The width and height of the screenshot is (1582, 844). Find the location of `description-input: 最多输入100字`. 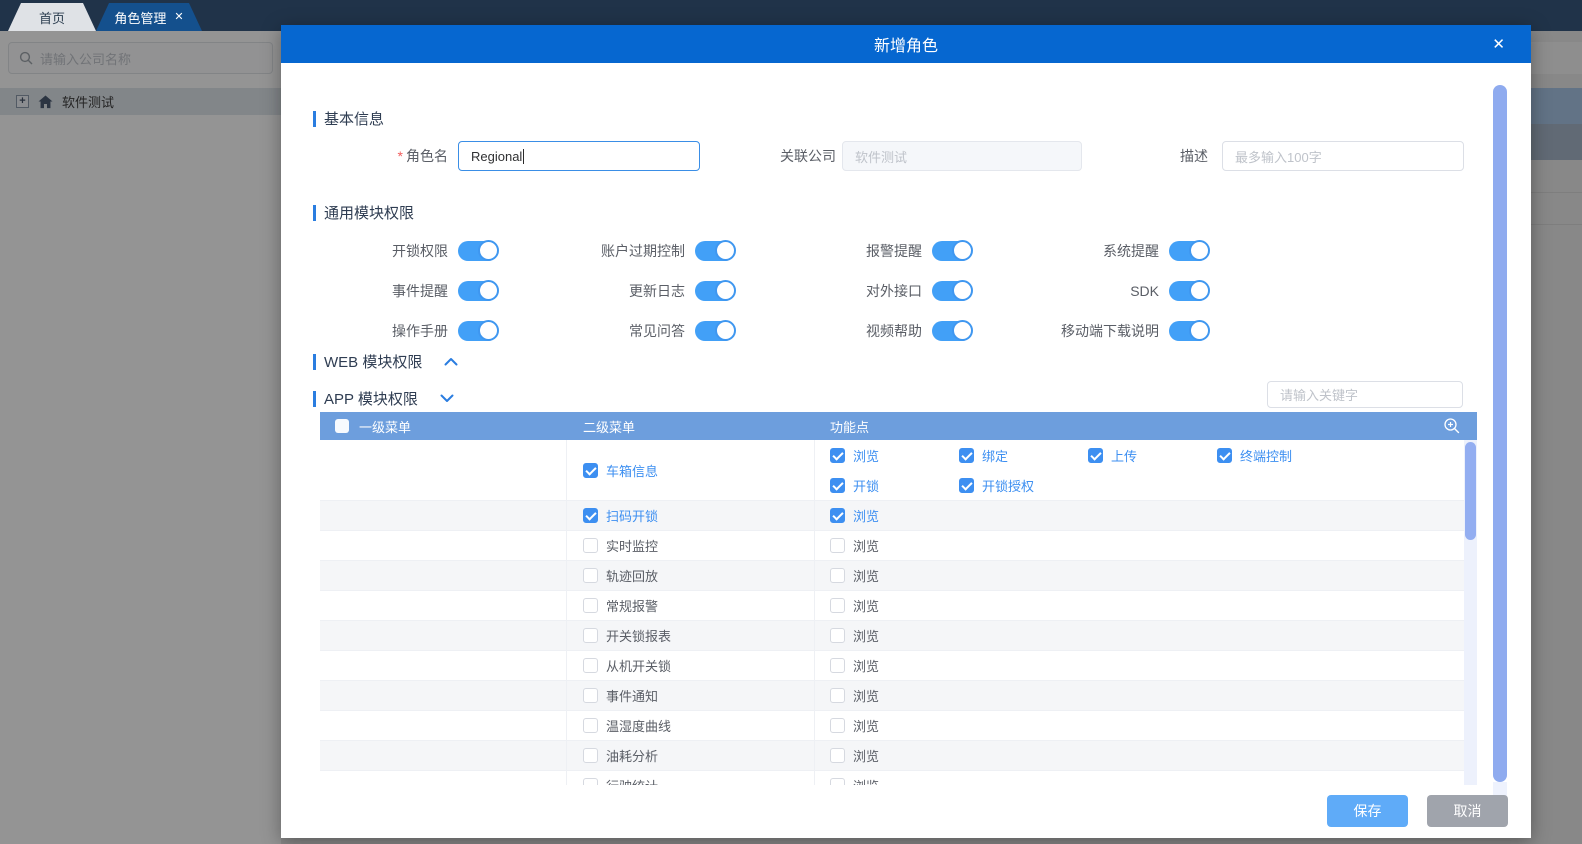

description-input: 最多输入100字 is located at coordinates (1343, 156).